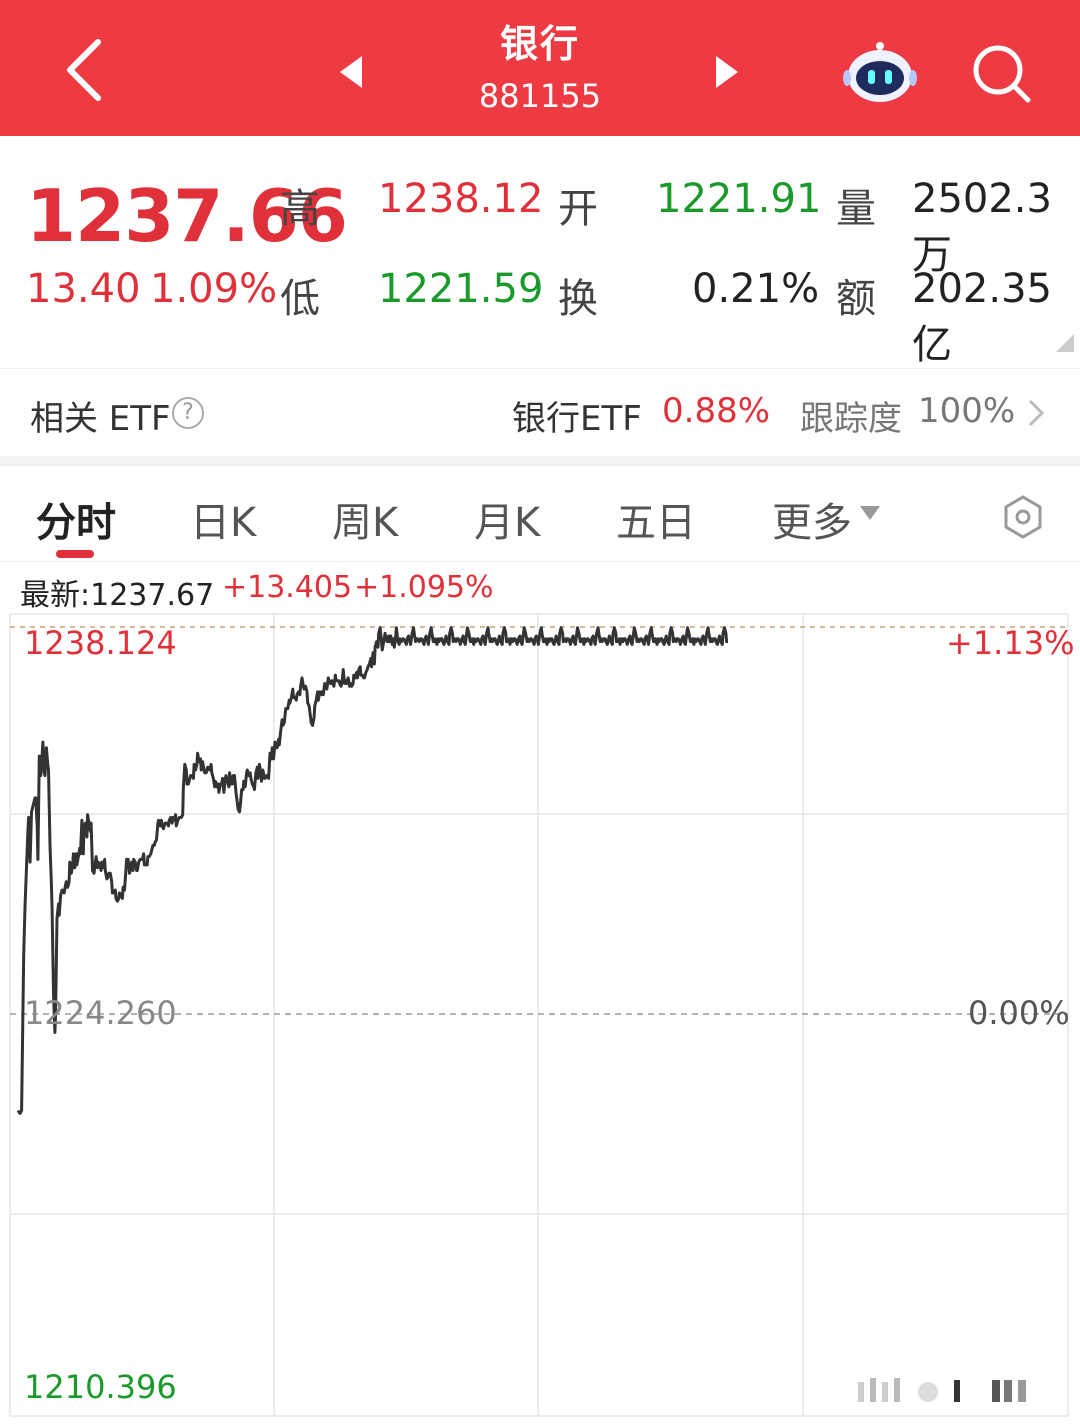 The width and height of the screenshot is (1080, 1427). I want to click on header-bar: 银行 881155, so click(540, 68).